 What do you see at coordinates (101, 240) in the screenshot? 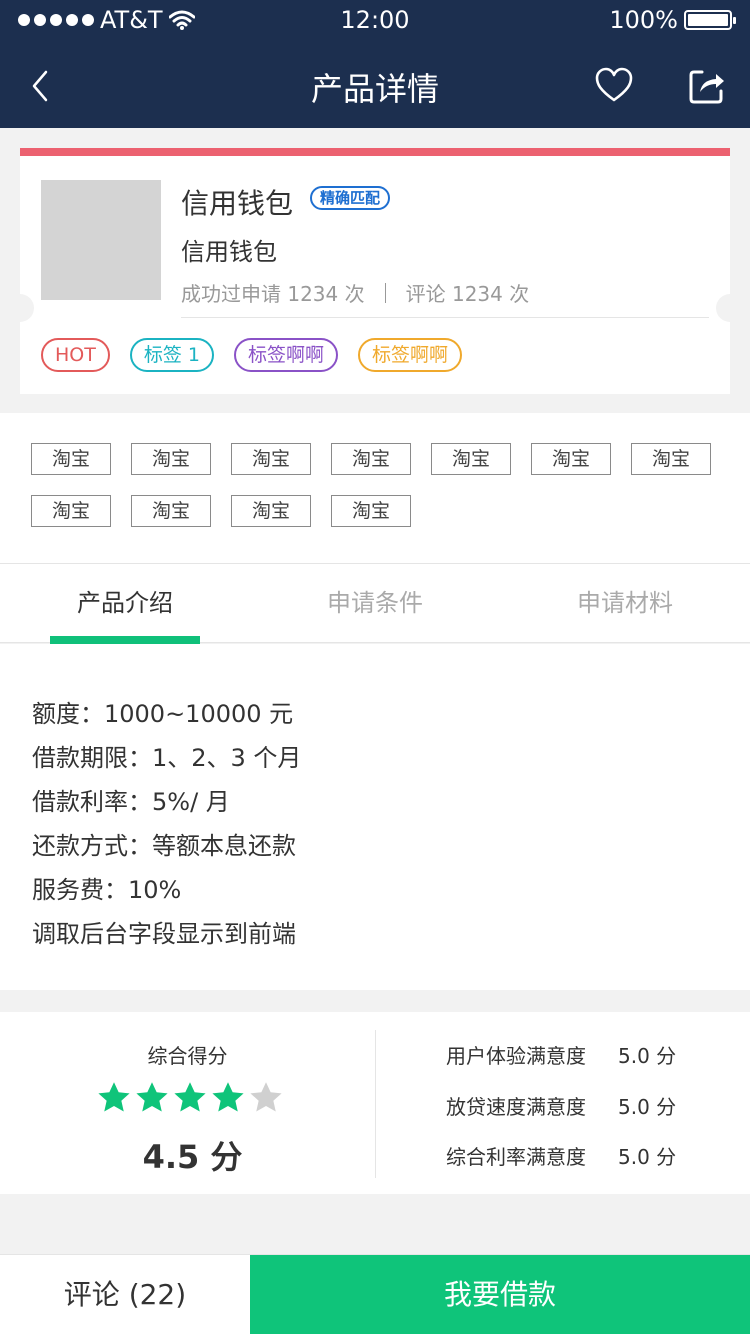
I see `product-thumbnail` at bounding box center [101, 240].